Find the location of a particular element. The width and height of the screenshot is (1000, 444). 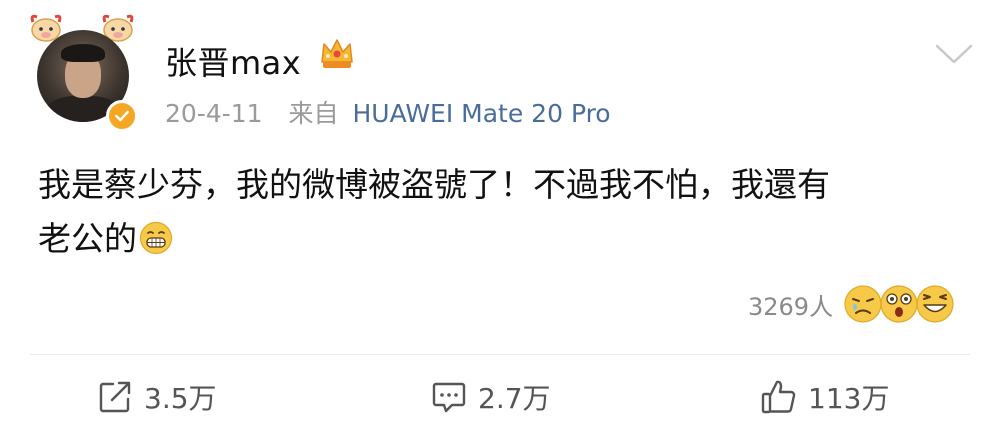

avatar-hair-shape is located at coordinates (83, 53).